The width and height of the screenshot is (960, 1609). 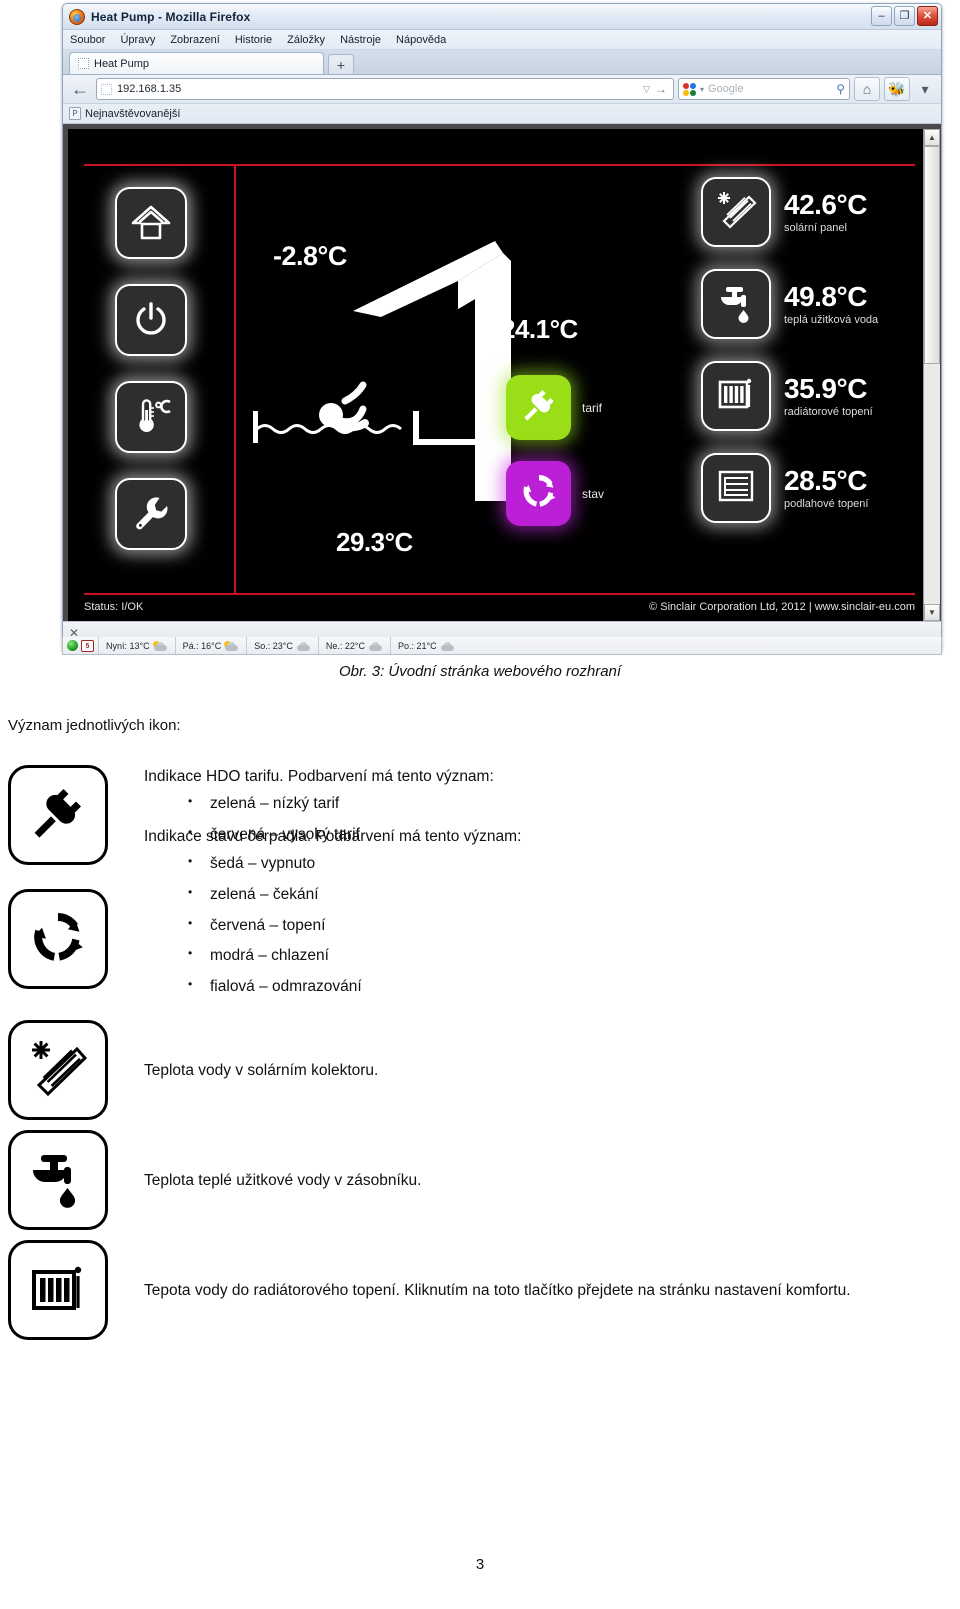 What do you see at coordinates (202, 645) in the screenshot?
I see `weather-label-fri: Pá.: 16°C` at bounding box center [202, 645].